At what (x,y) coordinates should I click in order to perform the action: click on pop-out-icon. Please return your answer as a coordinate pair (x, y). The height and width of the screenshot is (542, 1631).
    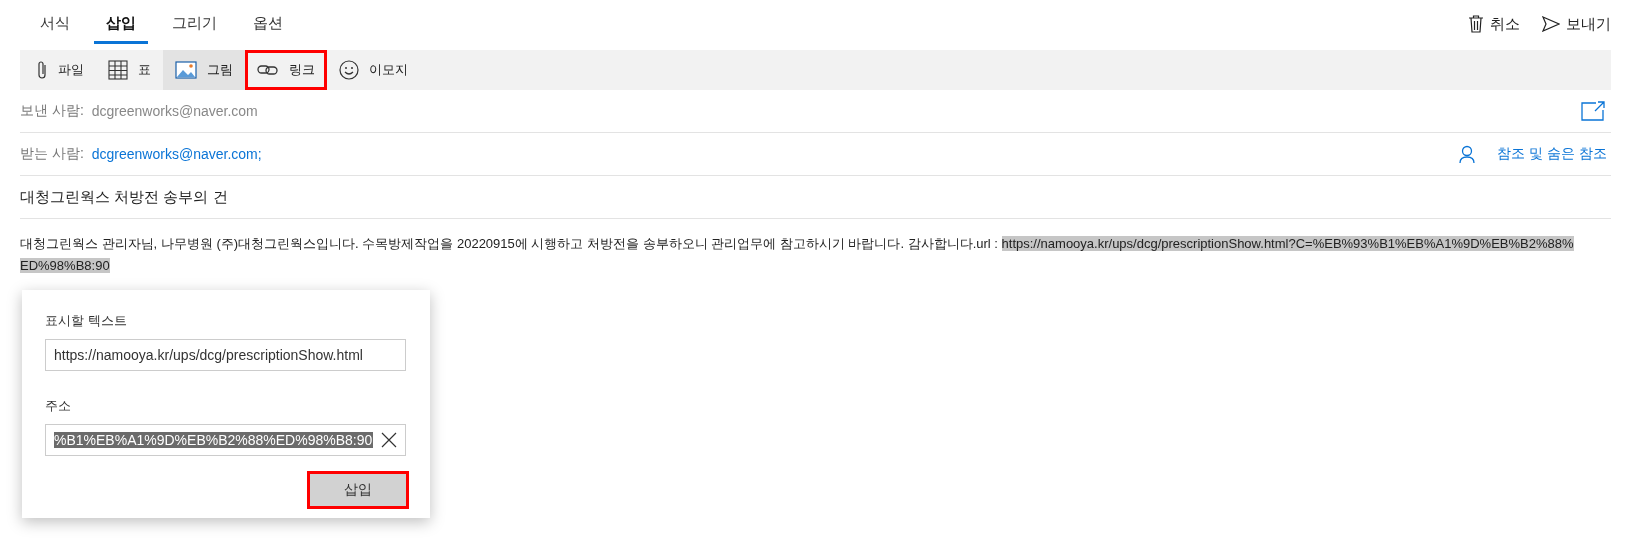
    Looking at the image, I should click on (1593, 111).